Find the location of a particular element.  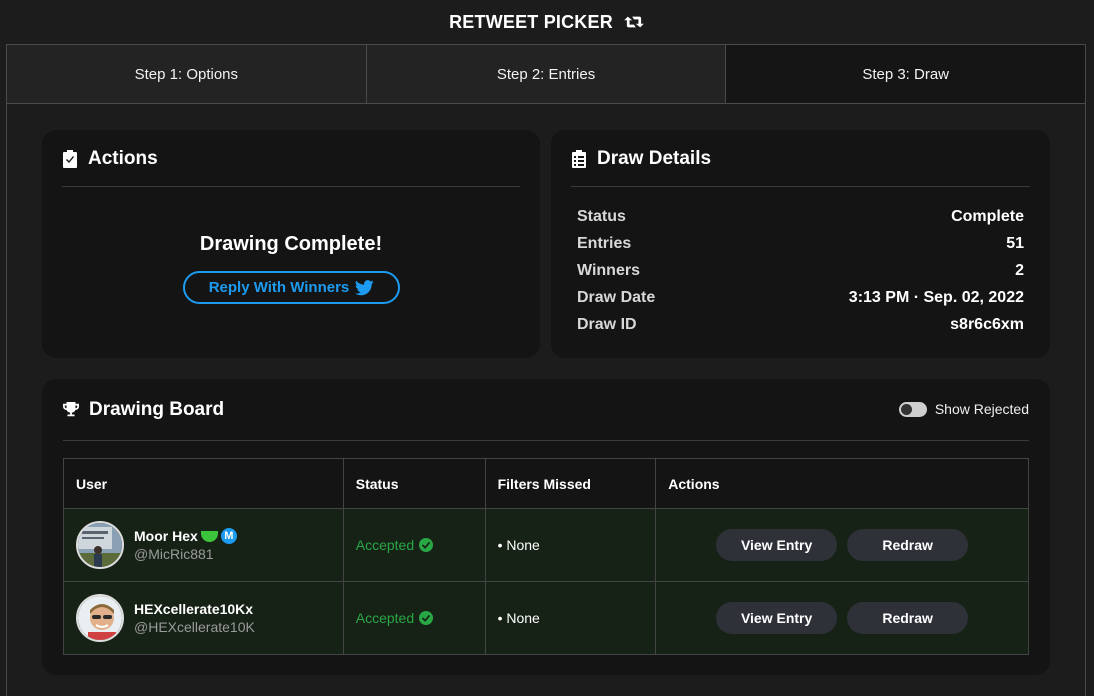

show-rejected-label: Show Rejected is located at coordinates (981, 409).